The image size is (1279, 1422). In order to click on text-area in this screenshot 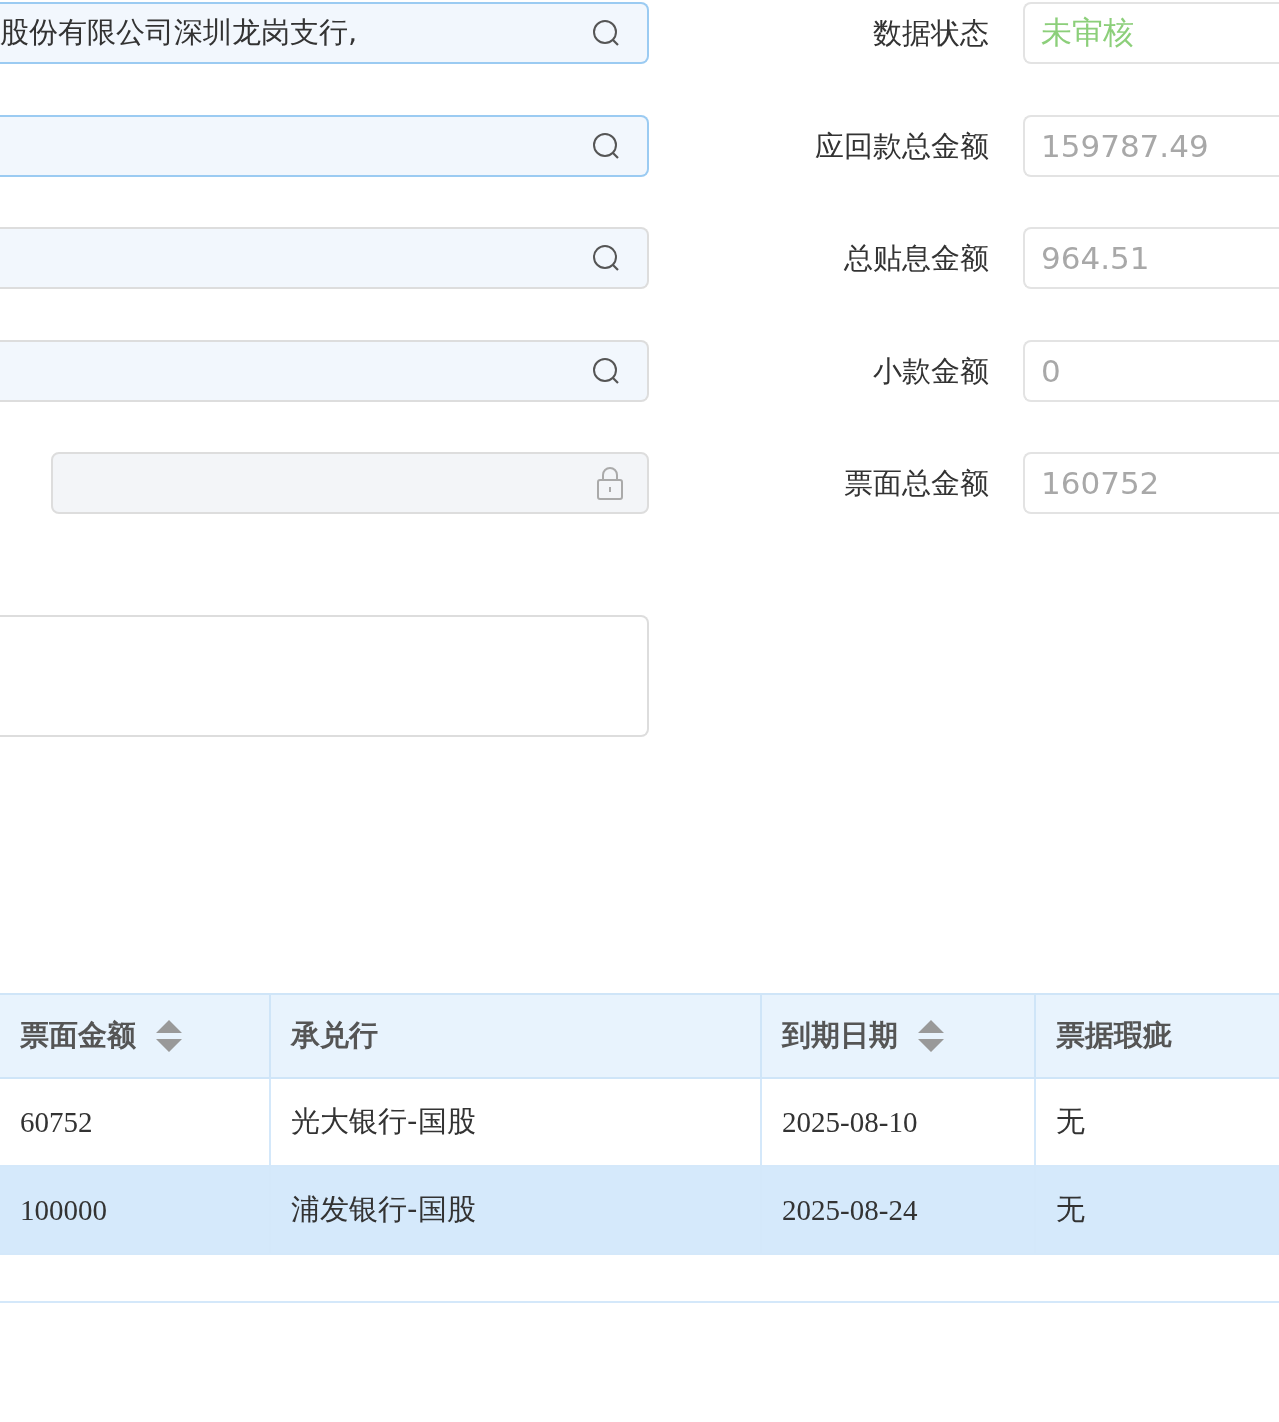, I will do `click(324, 675)`.